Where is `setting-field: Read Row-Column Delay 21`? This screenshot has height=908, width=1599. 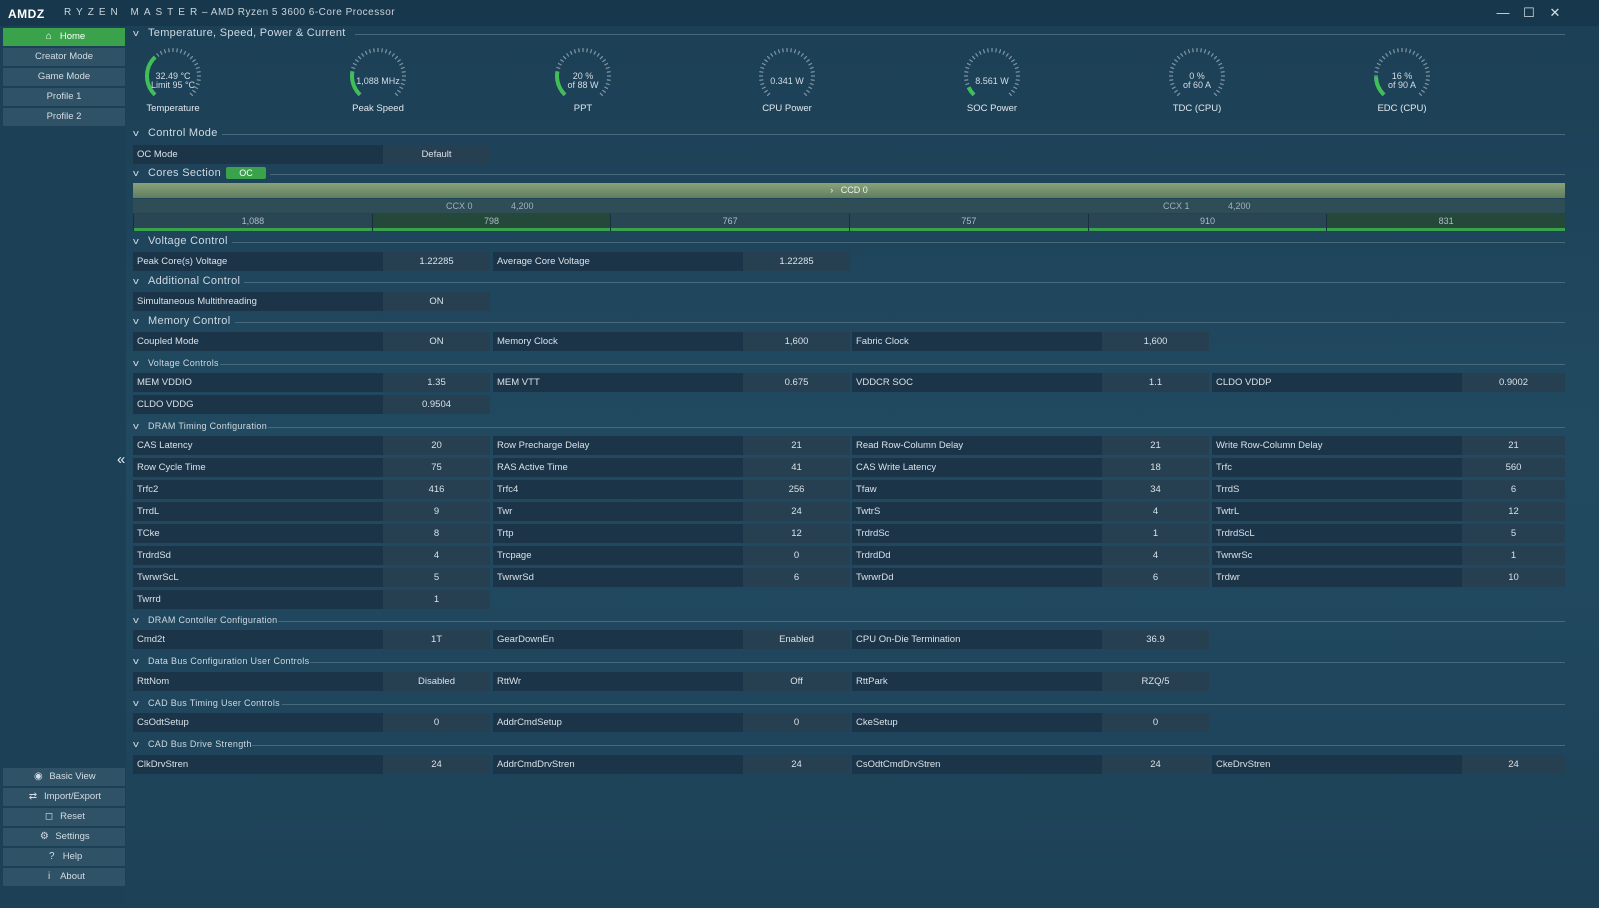 setting-field: Read Row-Column Delay 21 is located at coordinates (1030, 445).